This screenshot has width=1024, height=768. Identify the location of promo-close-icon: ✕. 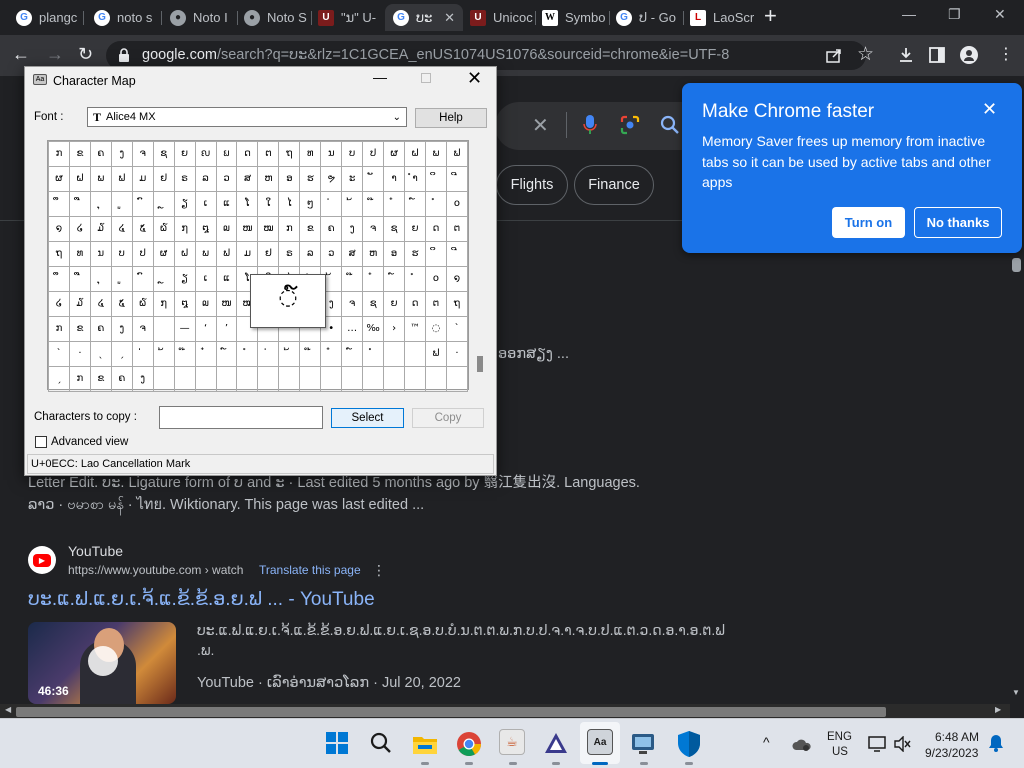
(989, 109).